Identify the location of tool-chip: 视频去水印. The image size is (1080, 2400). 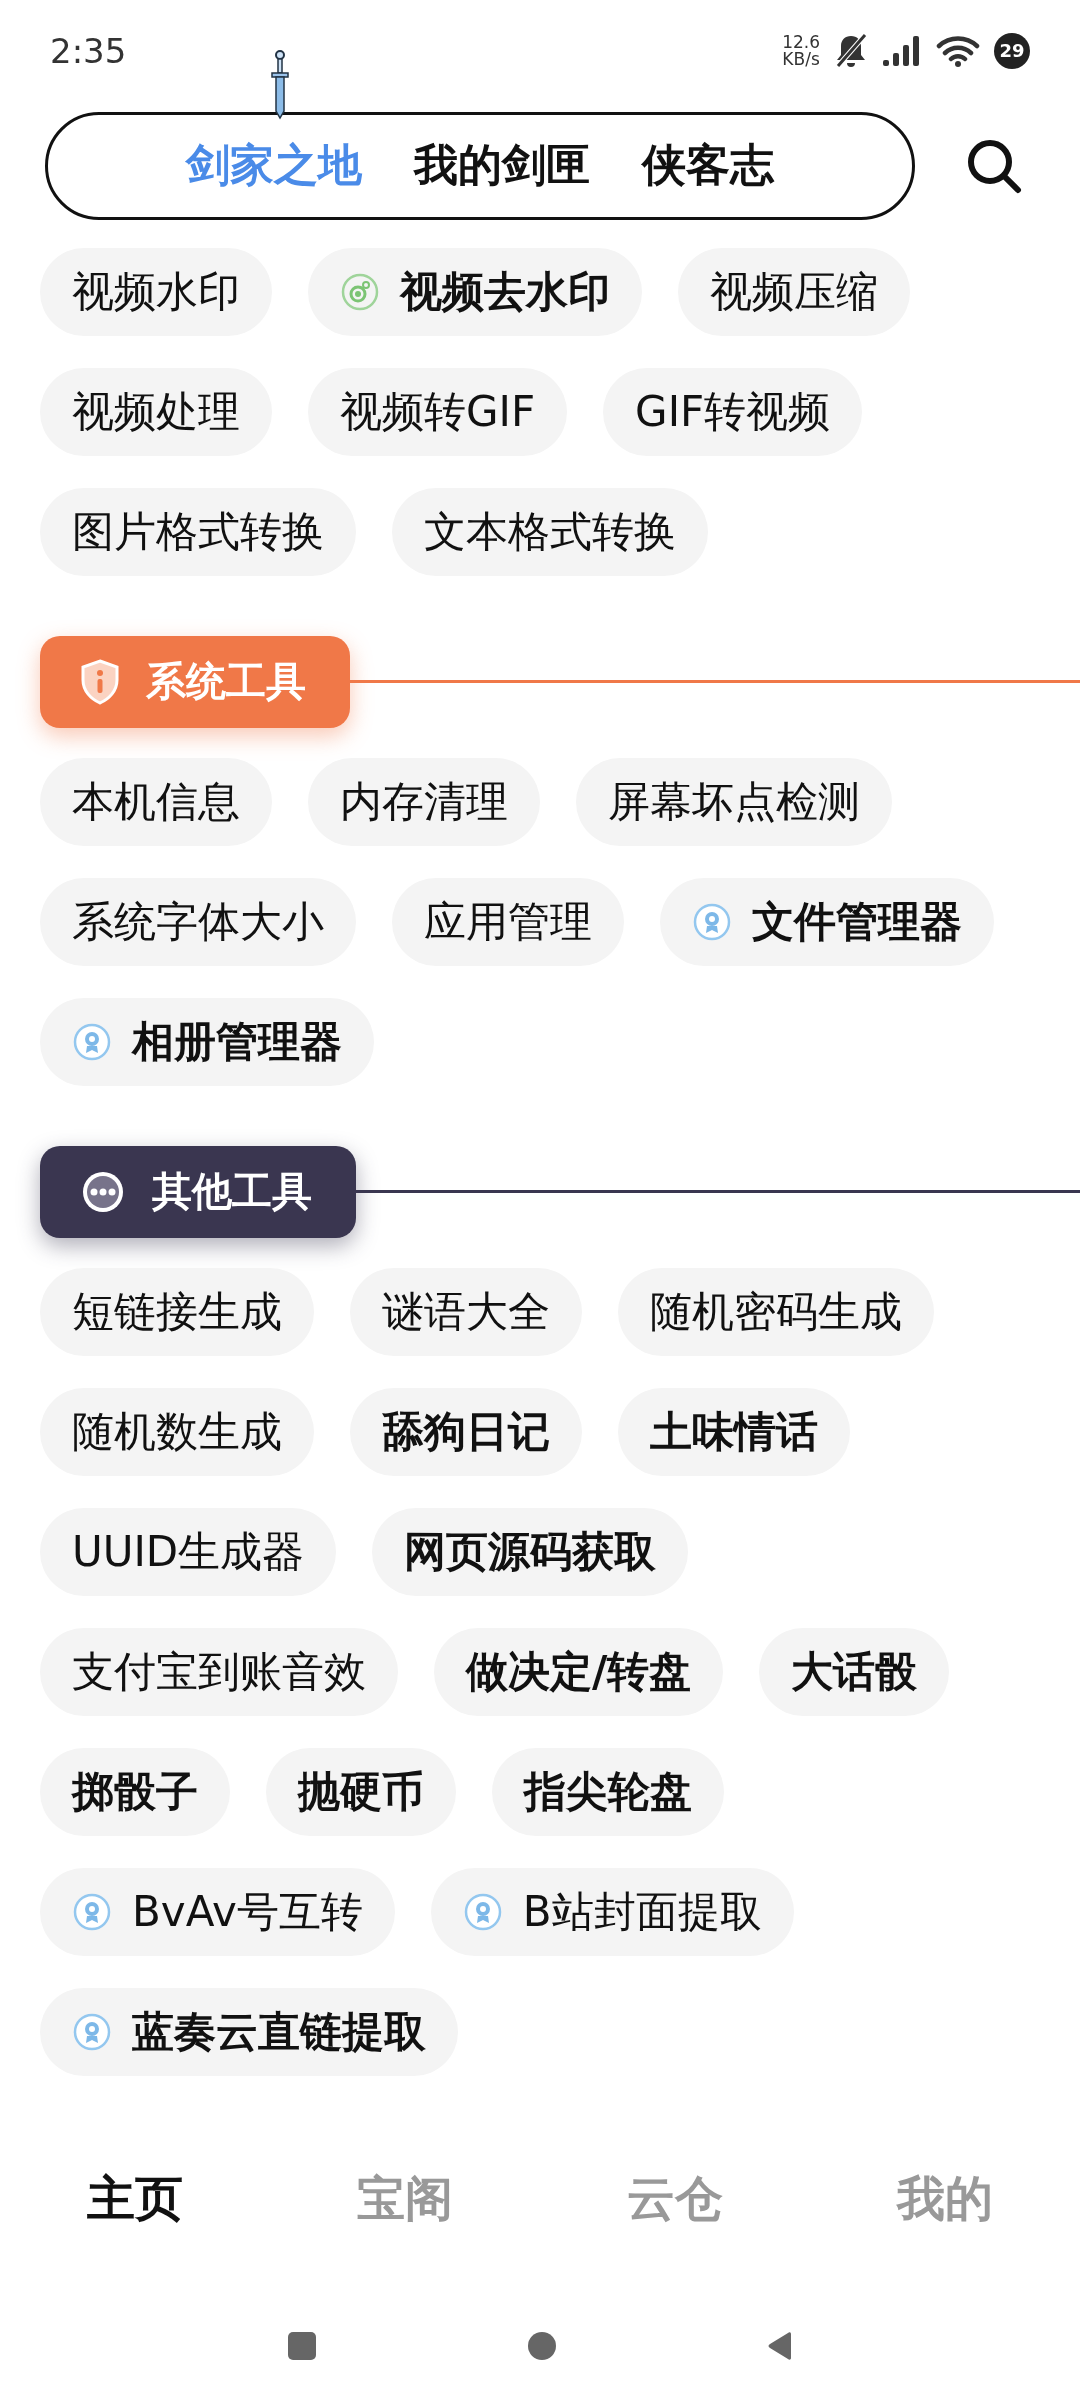
(475, 291).